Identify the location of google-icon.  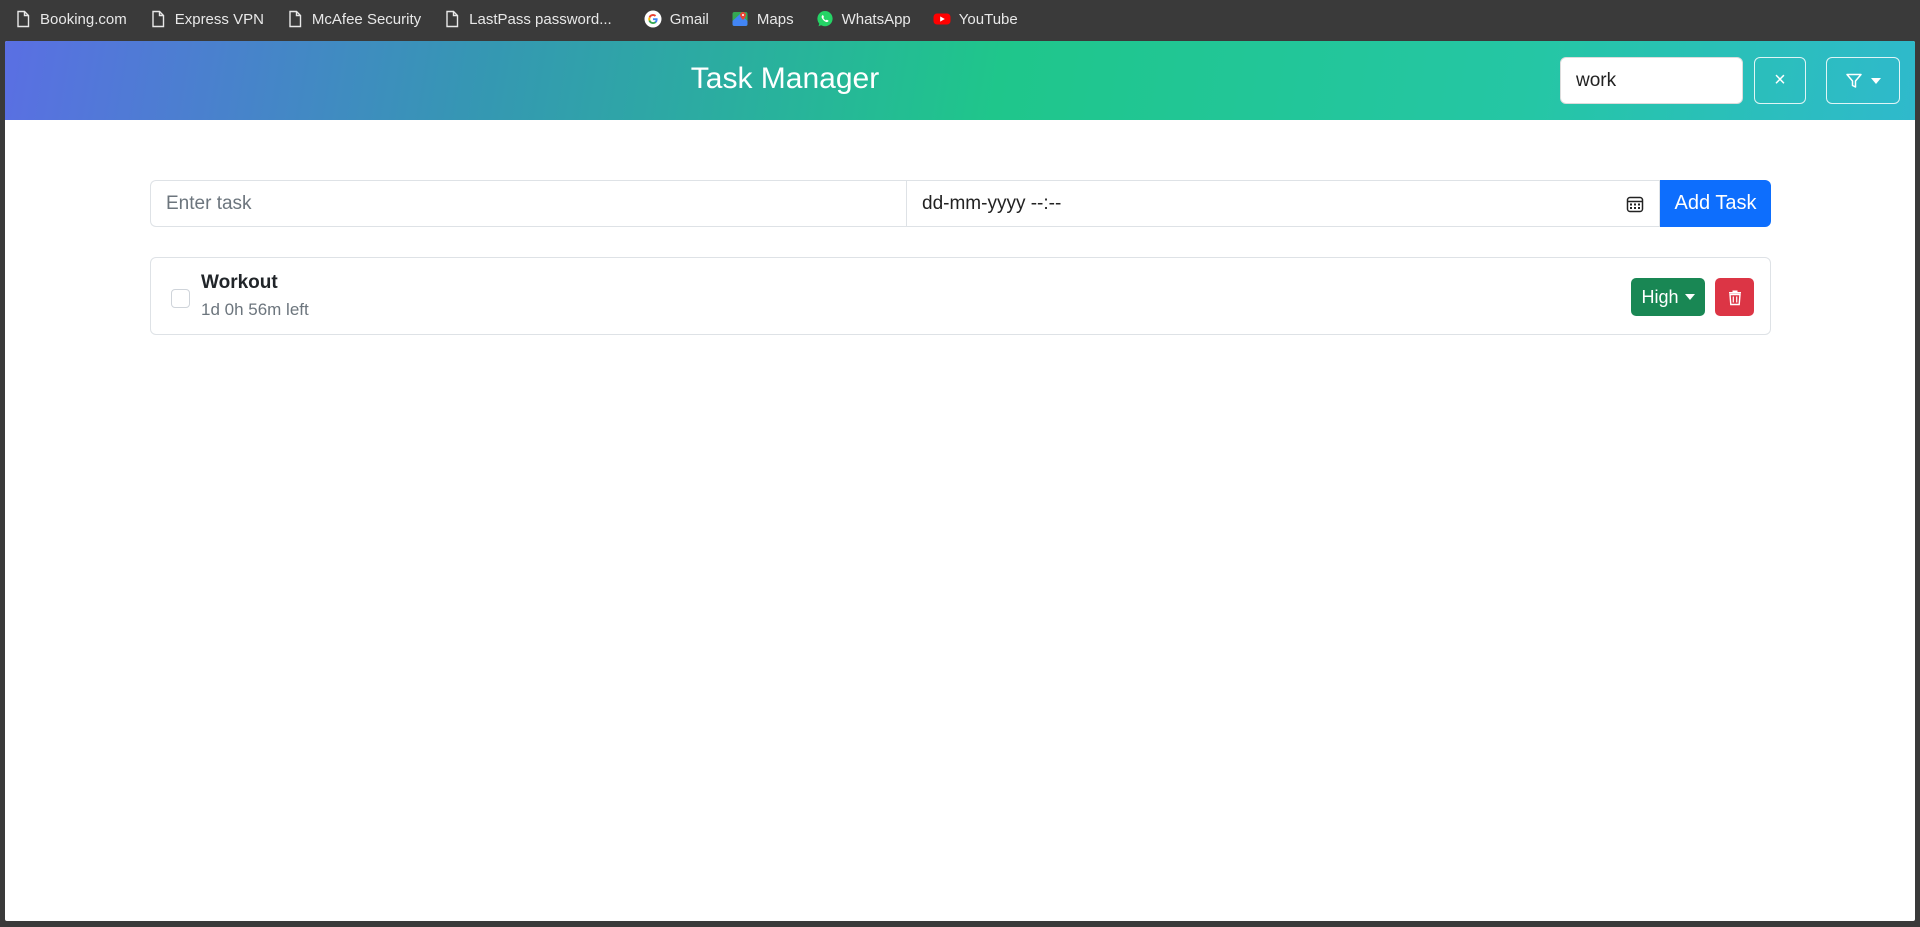
(653, 19).